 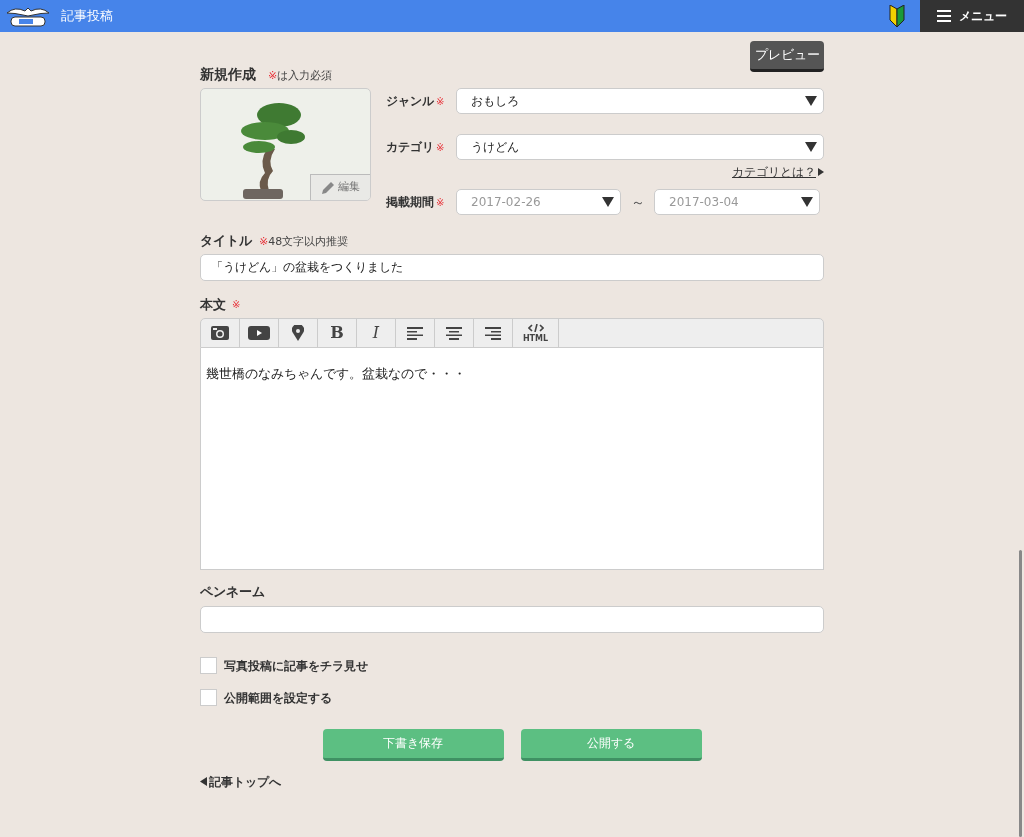 I want to click on field-label: カテゴリ, so click(x=410, y=147).